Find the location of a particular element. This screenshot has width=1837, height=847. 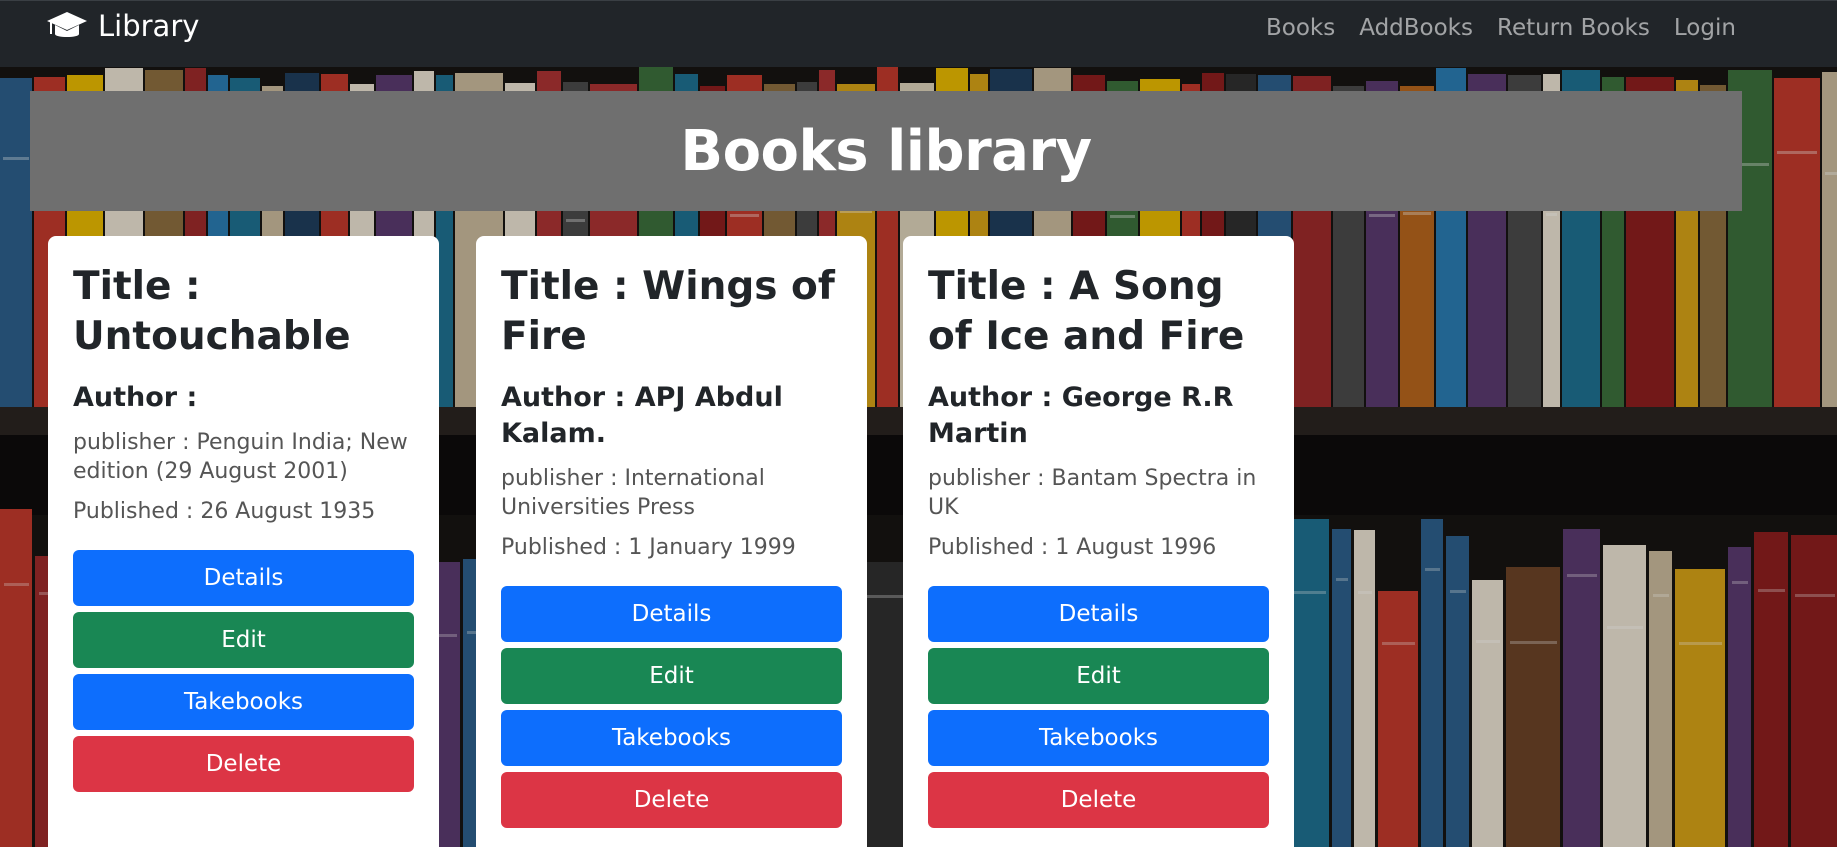

hero-banner: Books library is located at coordinates (886, 151).